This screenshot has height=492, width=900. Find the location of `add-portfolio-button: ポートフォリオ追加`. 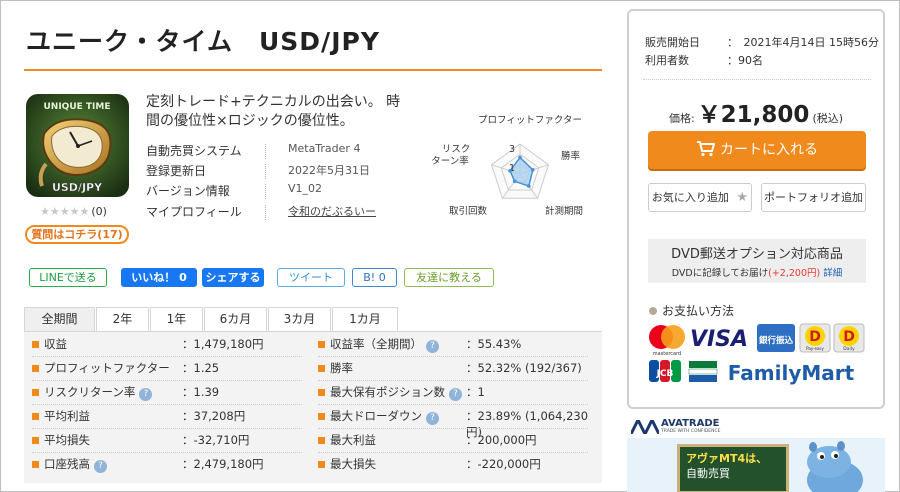

add-portfolio-button: ポートフォリオ追加 is located at coordinates (813, 197).